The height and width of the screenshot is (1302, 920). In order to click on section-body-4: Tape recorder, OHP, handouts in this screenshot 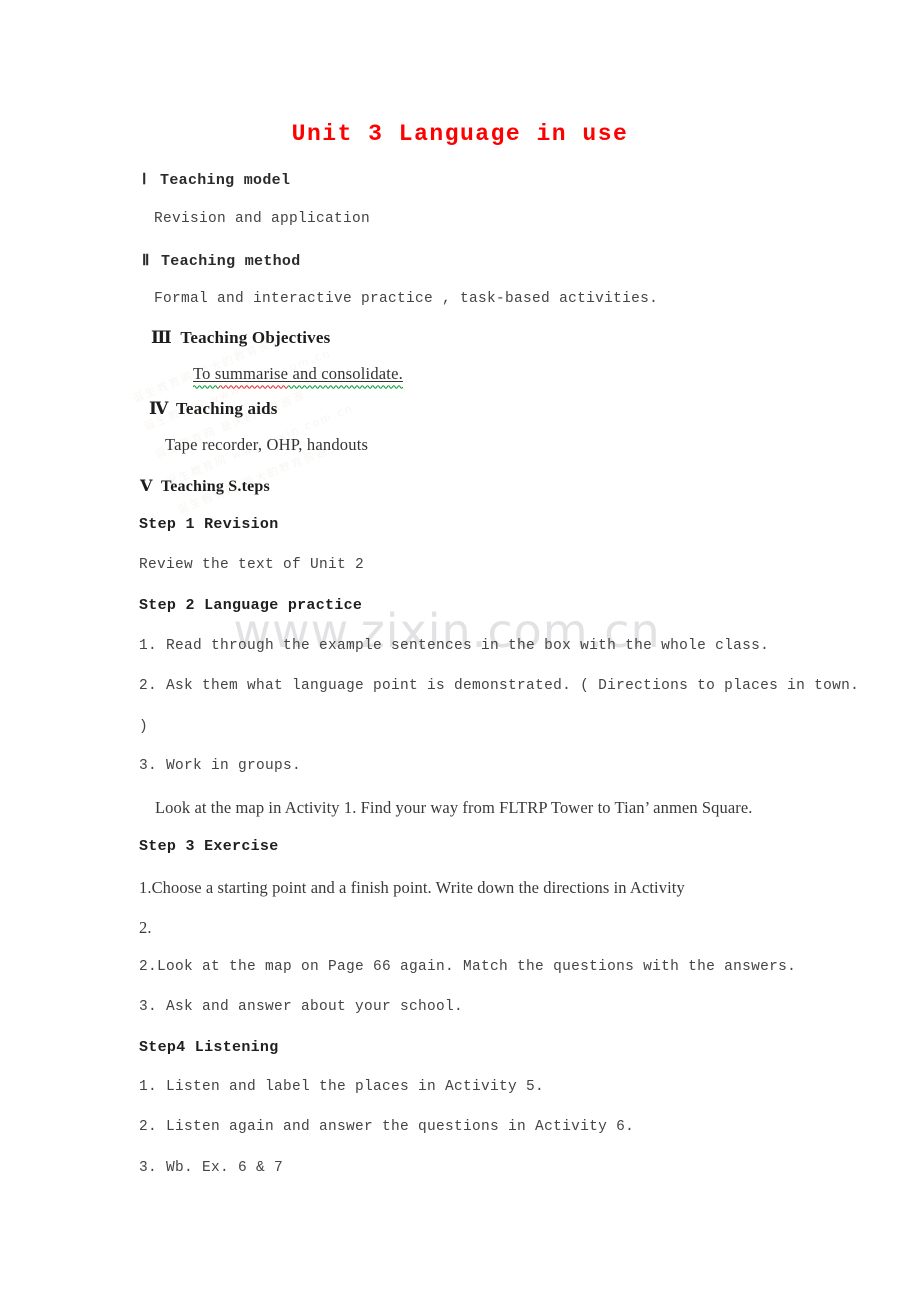, I will do `click(267, 444)`.